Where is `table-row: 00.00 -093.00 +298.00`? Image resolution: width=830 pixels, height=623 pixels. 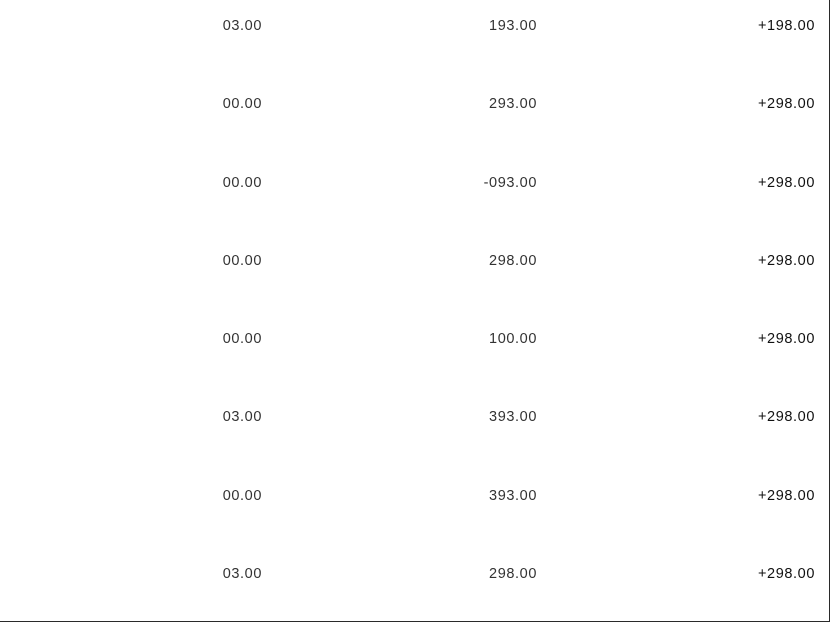
table-row: 00.00 -093.00 +298.00 is located at coordinates (414, 183).